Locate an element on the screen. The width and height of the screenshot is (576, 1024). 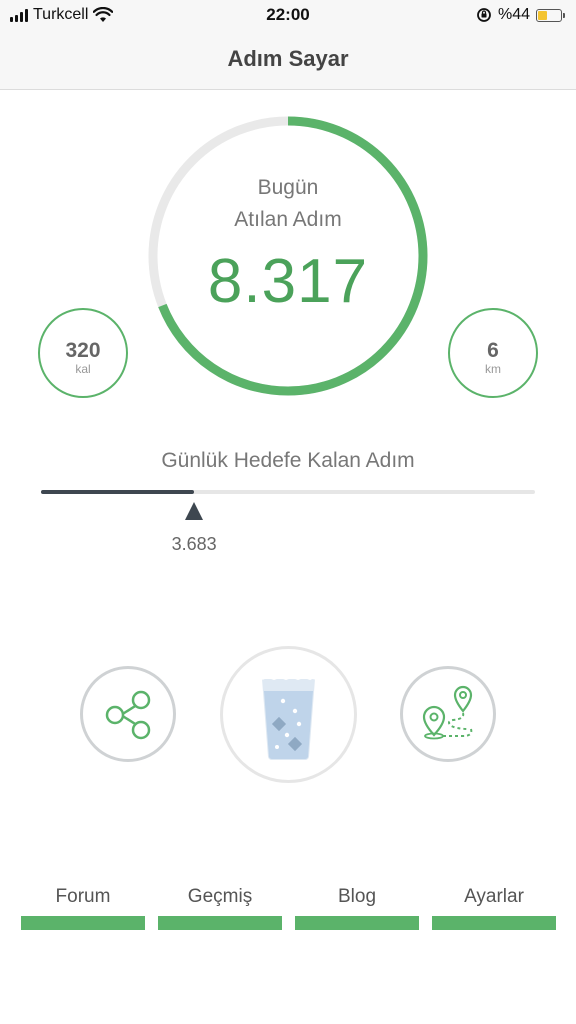
status-bar: Turkcell 22:00 %44 is located at coordinates (288, 15).